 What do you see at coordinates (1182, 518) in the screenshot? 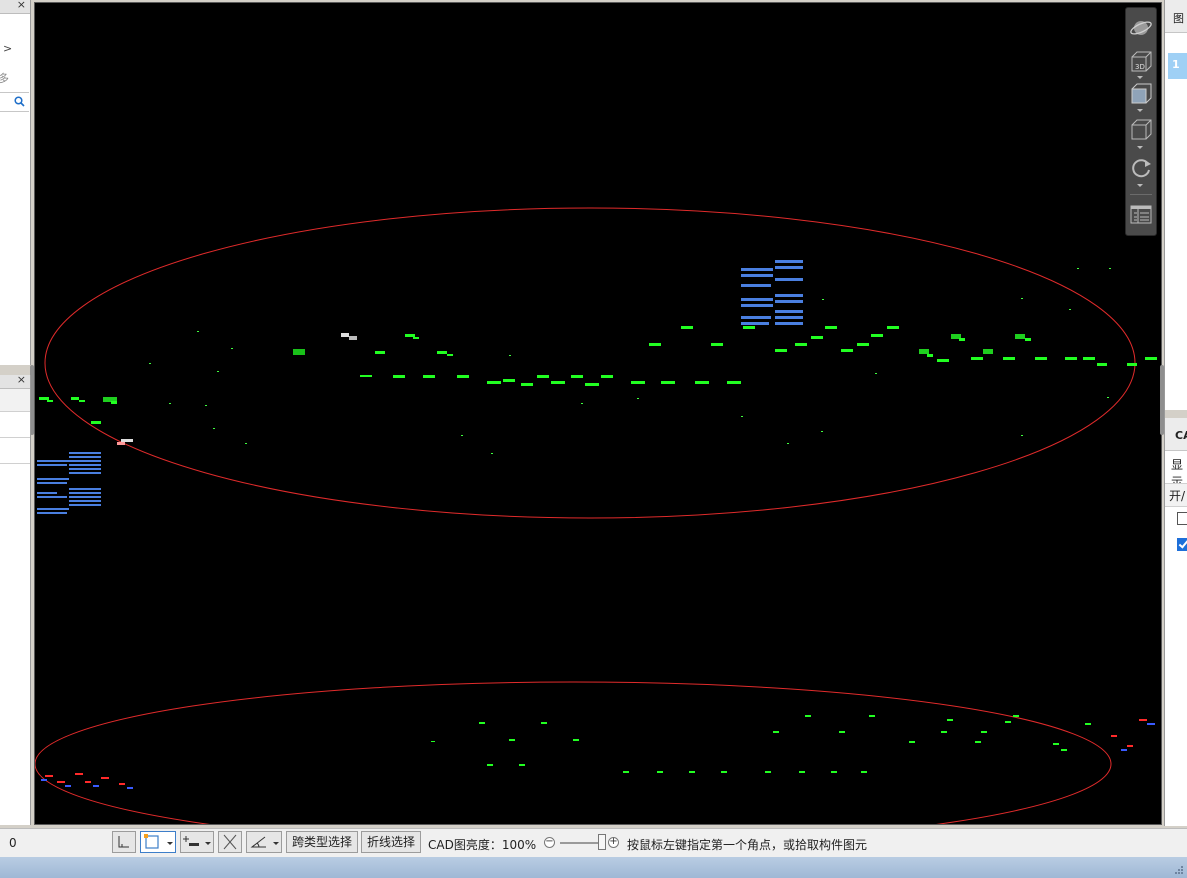
I see `layer-checkbox` at bounding box center [1182, 518].